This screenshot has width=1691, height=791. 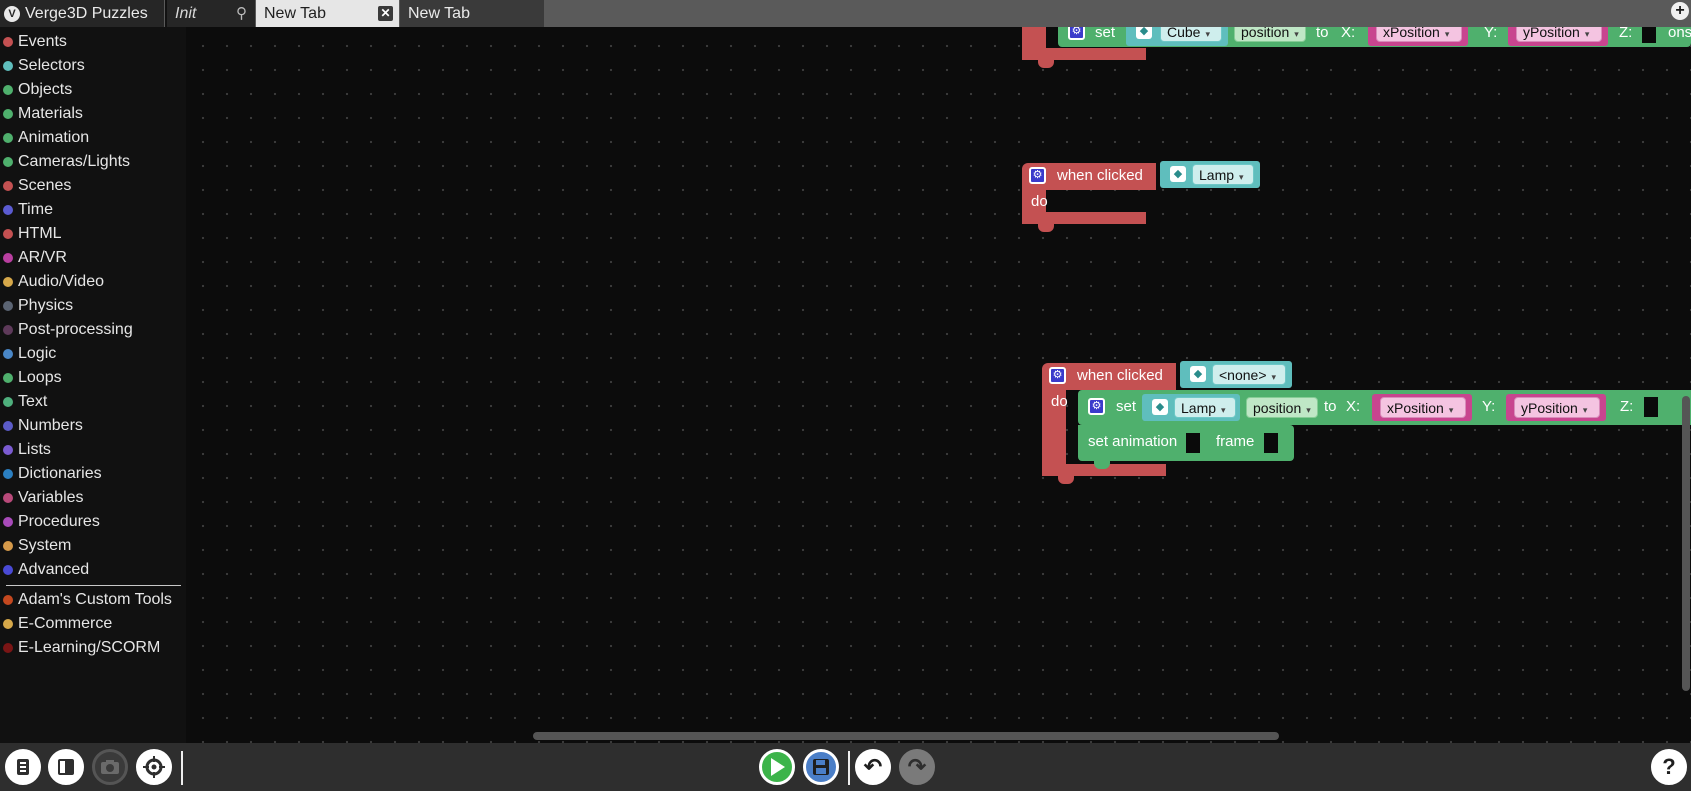 What do you see at coordinates (42, 257) in the screenshot?
I see `category-label: AR/VR` at bounding box center [42, 257].